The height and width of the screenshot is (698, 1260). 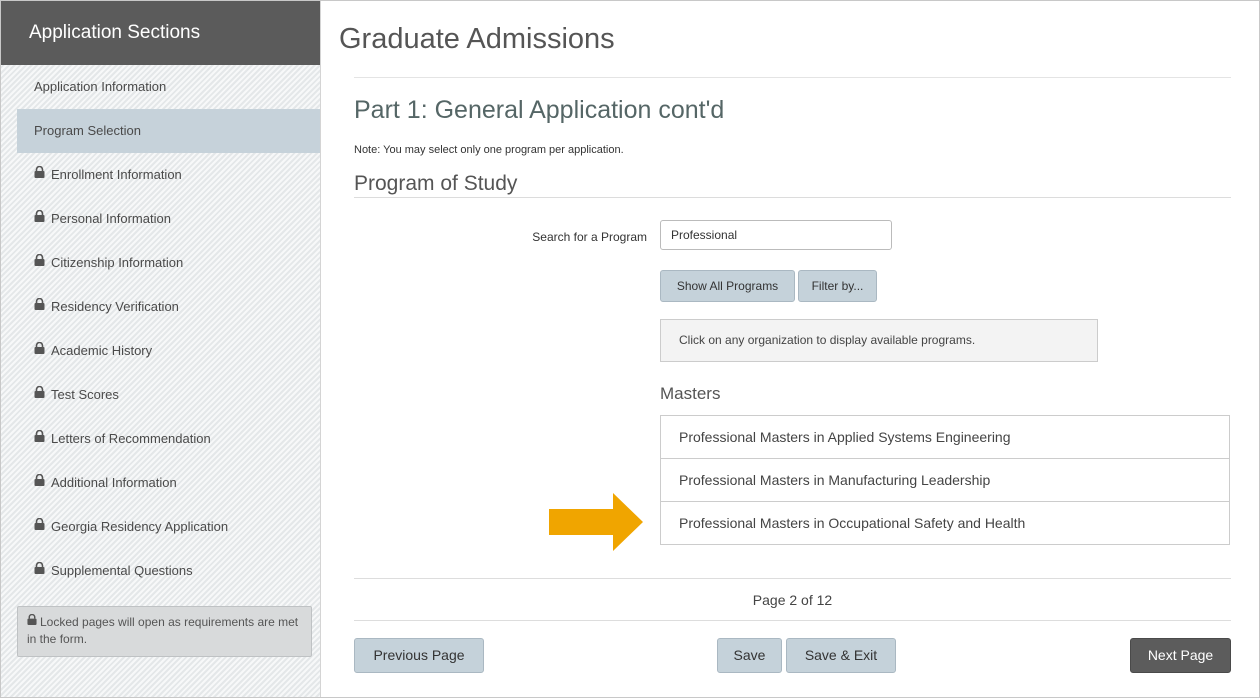 What do you see at coordinates (122, 570) in the screenshot?
I see `sidebar-item-label: Supplemental Questions` at bounding box center [122, 570].